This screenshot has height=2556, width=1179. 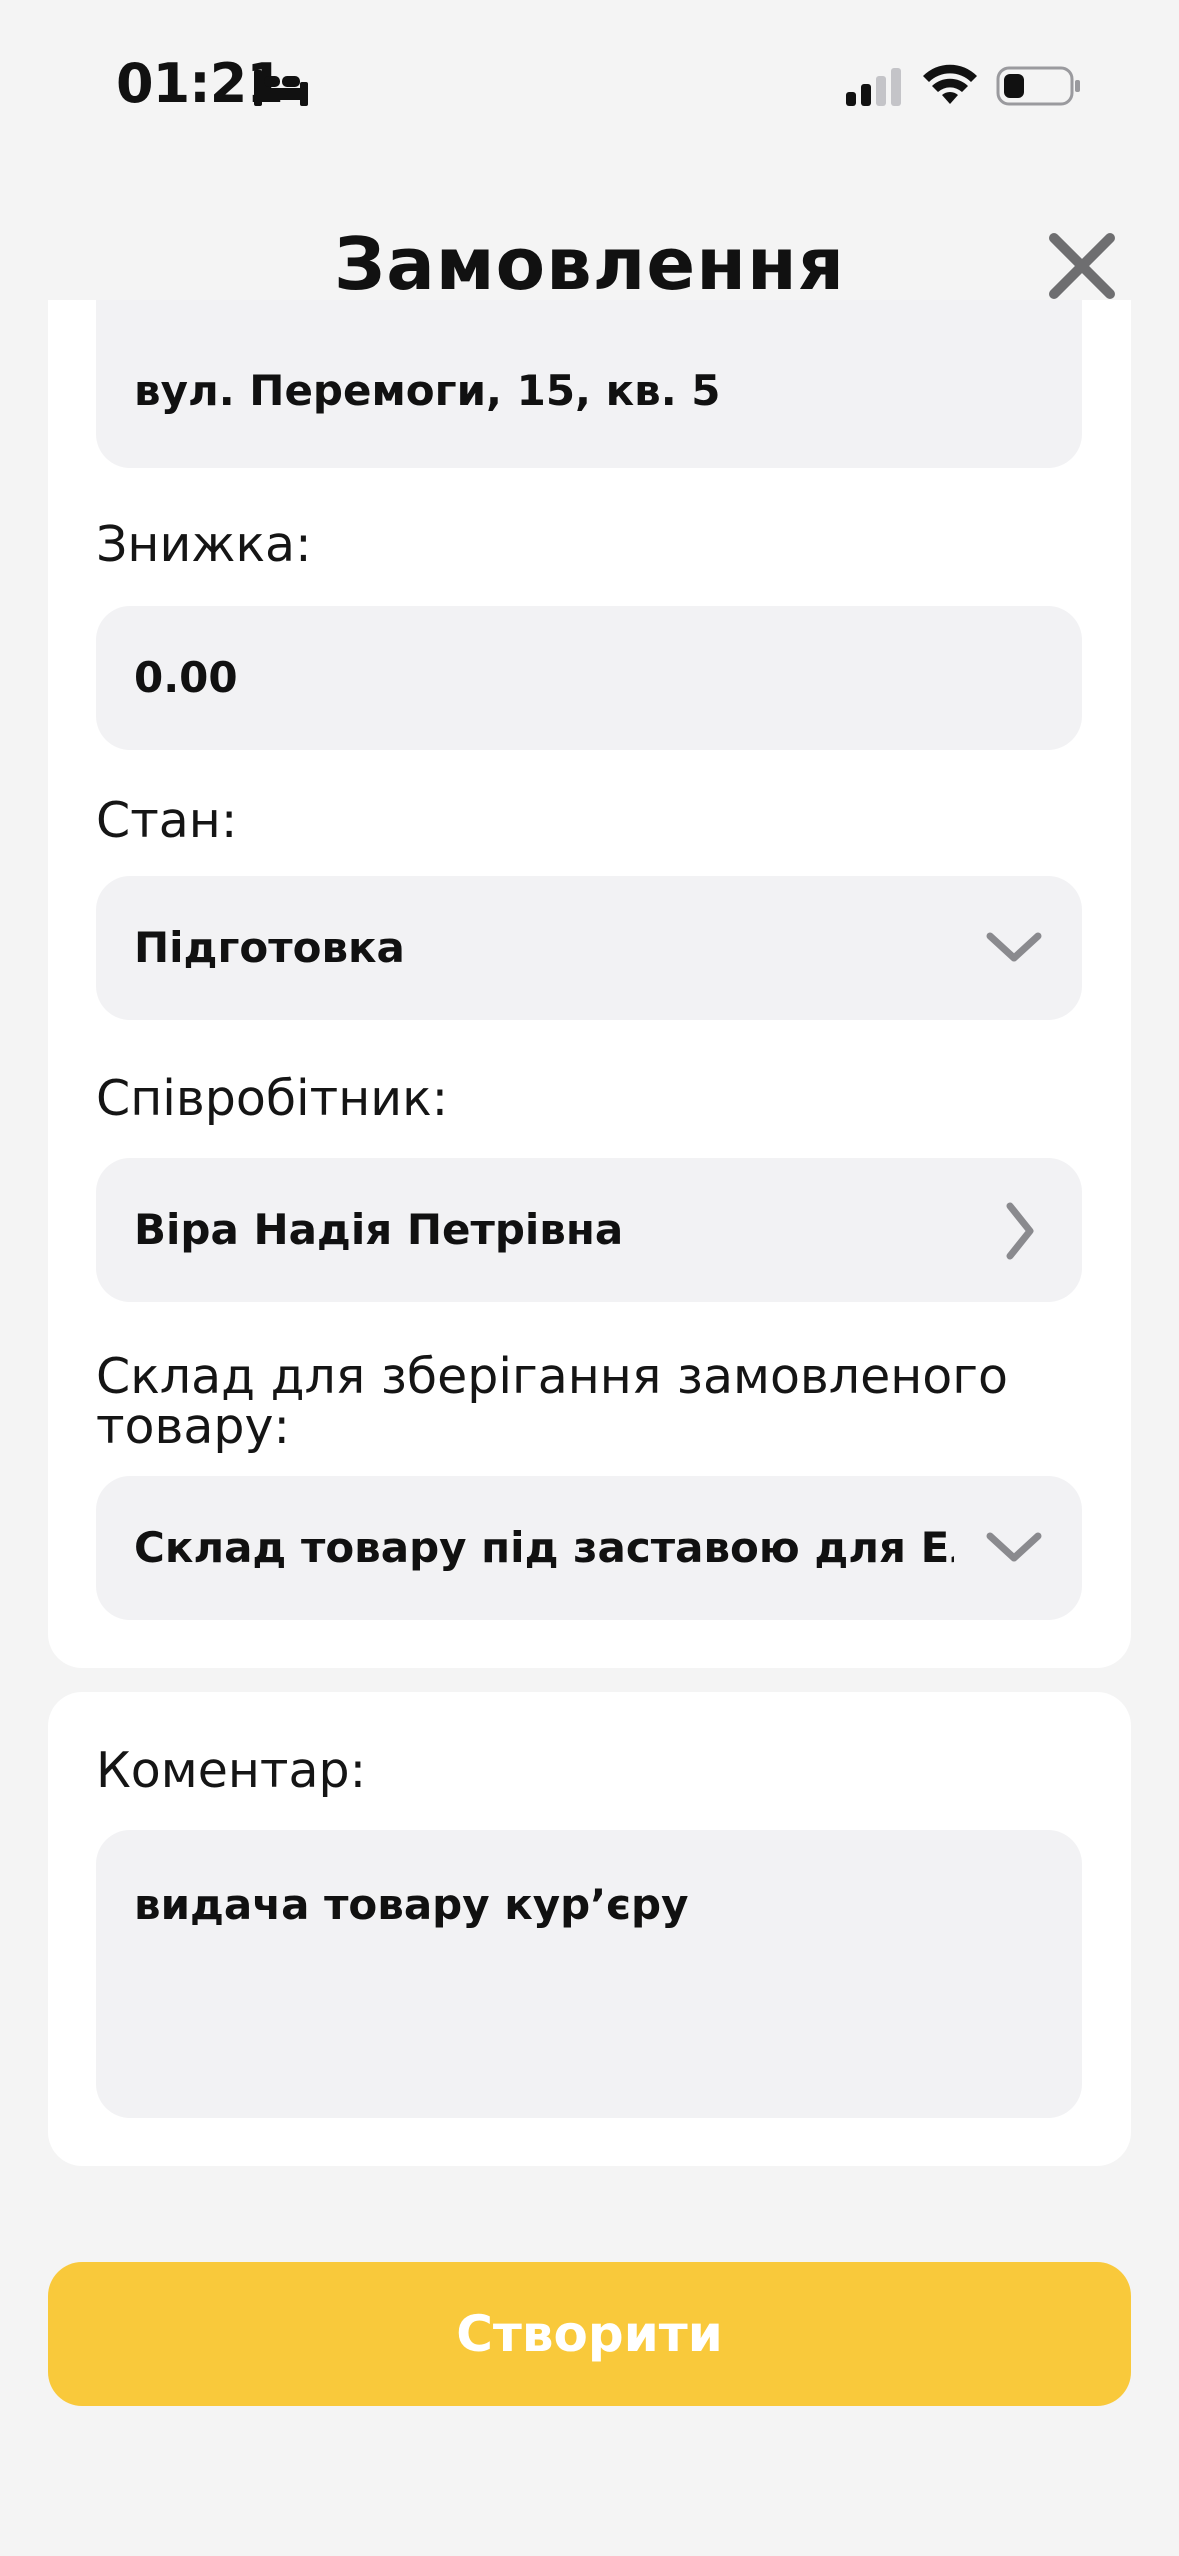 I want to click on discount-input: 0.00, so click(x=589, y=678).